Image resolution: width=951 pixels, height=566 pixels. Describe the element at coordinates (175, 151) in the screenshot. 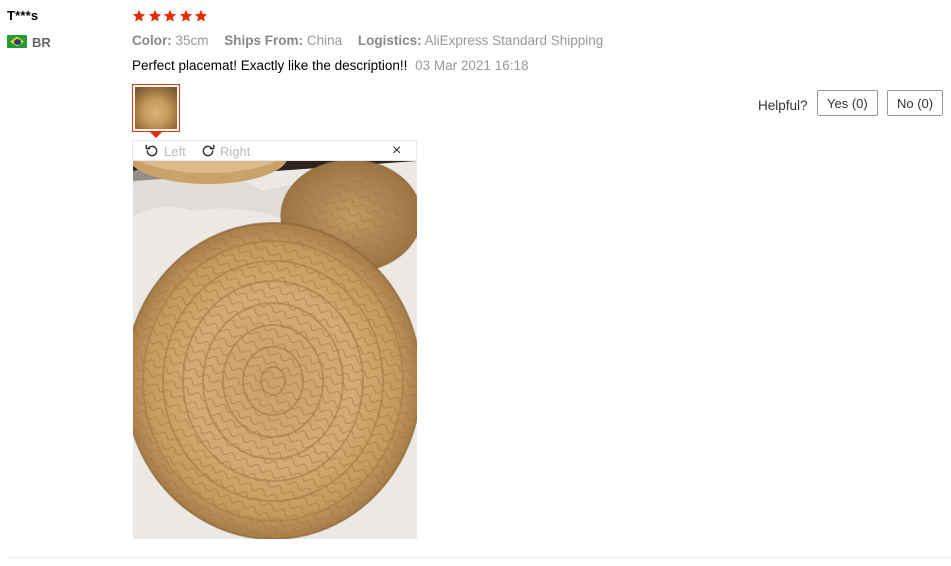

I see `rotate-left-label: Left` at that location.